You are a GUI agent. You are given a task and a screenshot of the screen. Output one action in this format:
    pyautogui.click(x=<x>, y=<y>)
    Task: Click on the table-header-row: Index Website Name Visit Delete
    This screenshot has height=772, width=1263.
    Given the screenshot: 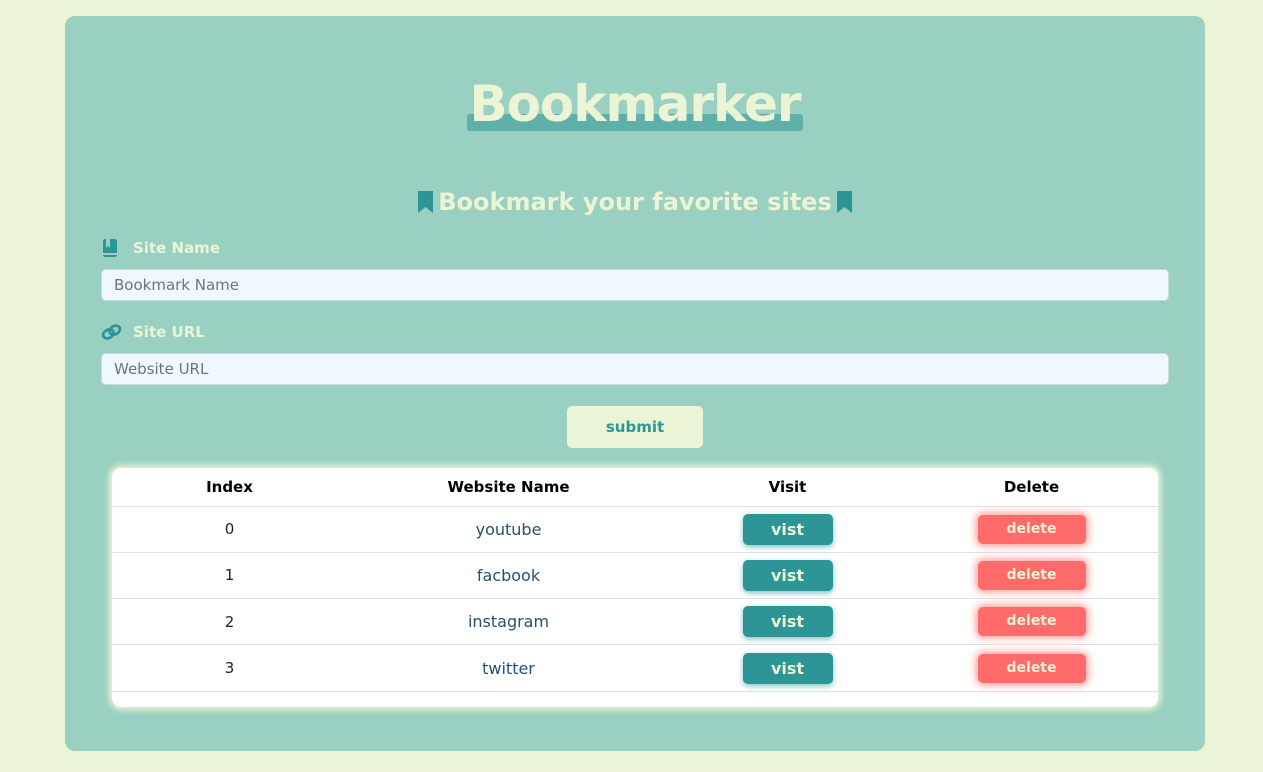 What is the action you would take?
    pyautogui.click(x=635, y=487)
    